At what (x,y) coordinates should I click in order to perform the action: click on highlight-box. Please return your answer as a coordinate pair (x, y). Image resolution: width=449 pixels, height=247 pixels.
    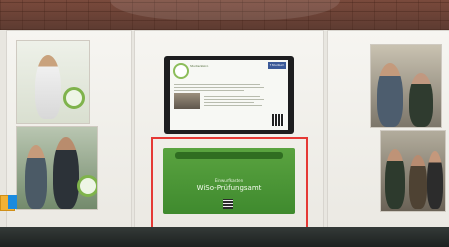
    Looking at the image, I should click on (229, 185).